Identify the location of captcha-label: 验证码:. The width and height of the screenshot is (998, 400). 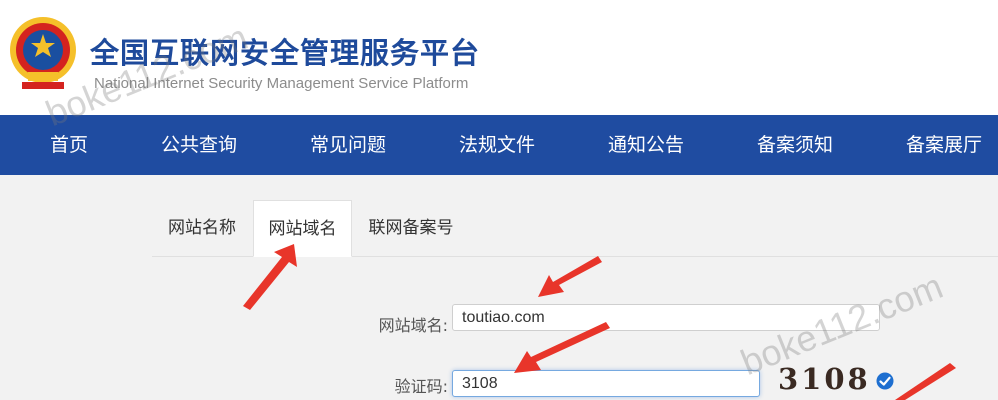
(421, 386).